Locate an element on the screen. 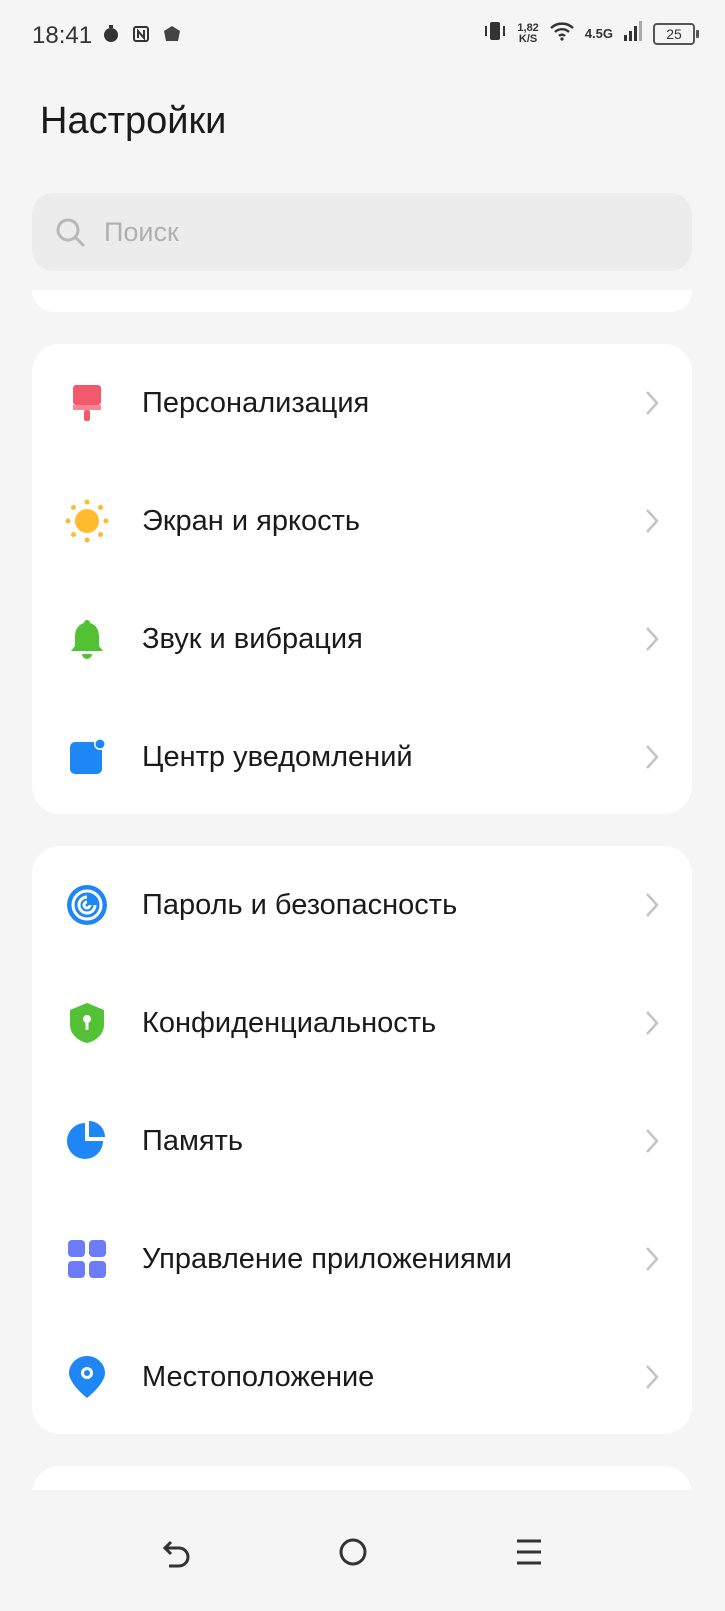 The image size is (725, 1611). battery-level: 25 is located at coordinates (674, 33).